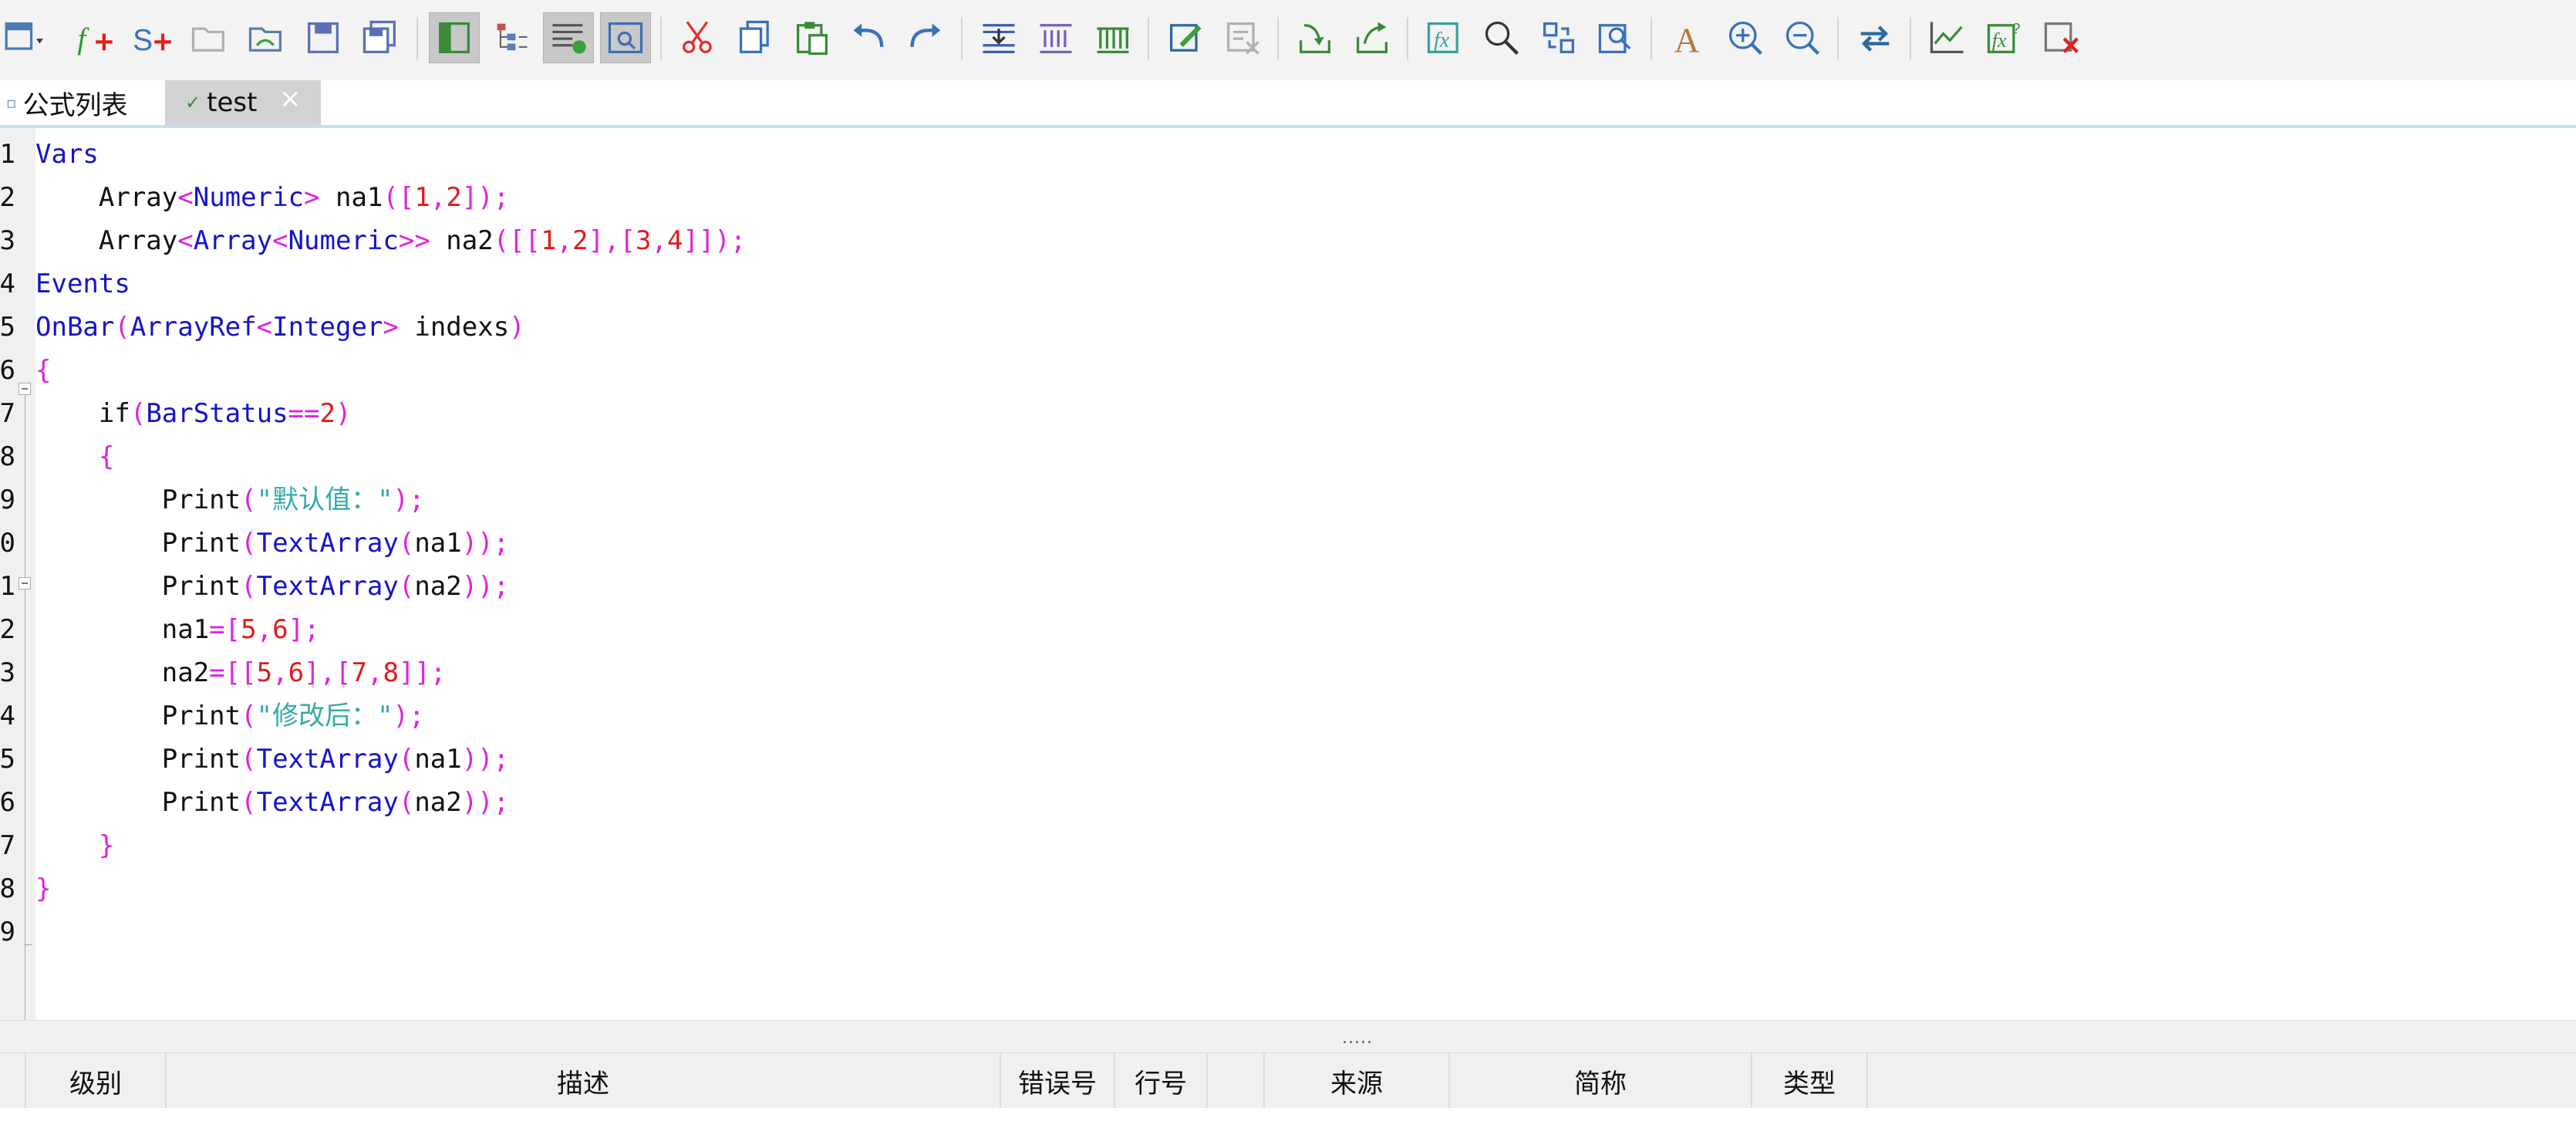 This screenshot has height=1128, width=2576. Describe the element at coordinates (230, 500) in the screenshot. I see `code-line: Print("默认值：");` at that location.